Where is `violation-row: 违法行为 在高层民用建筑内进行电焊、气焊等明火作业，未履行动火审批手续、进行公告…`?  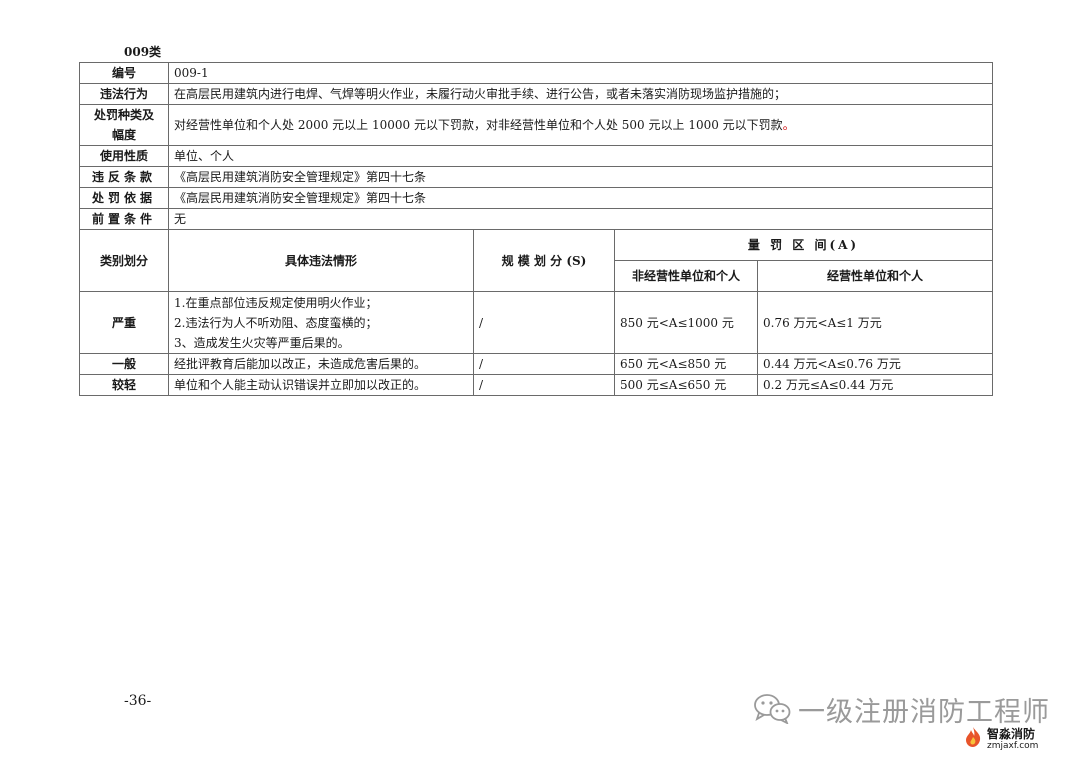 violation-row: 违法行为 在高层民用建筑内进行电焊、气焊等明火作业，未履行动火审批手续、进行公告… is located at coordinates (536, 94).